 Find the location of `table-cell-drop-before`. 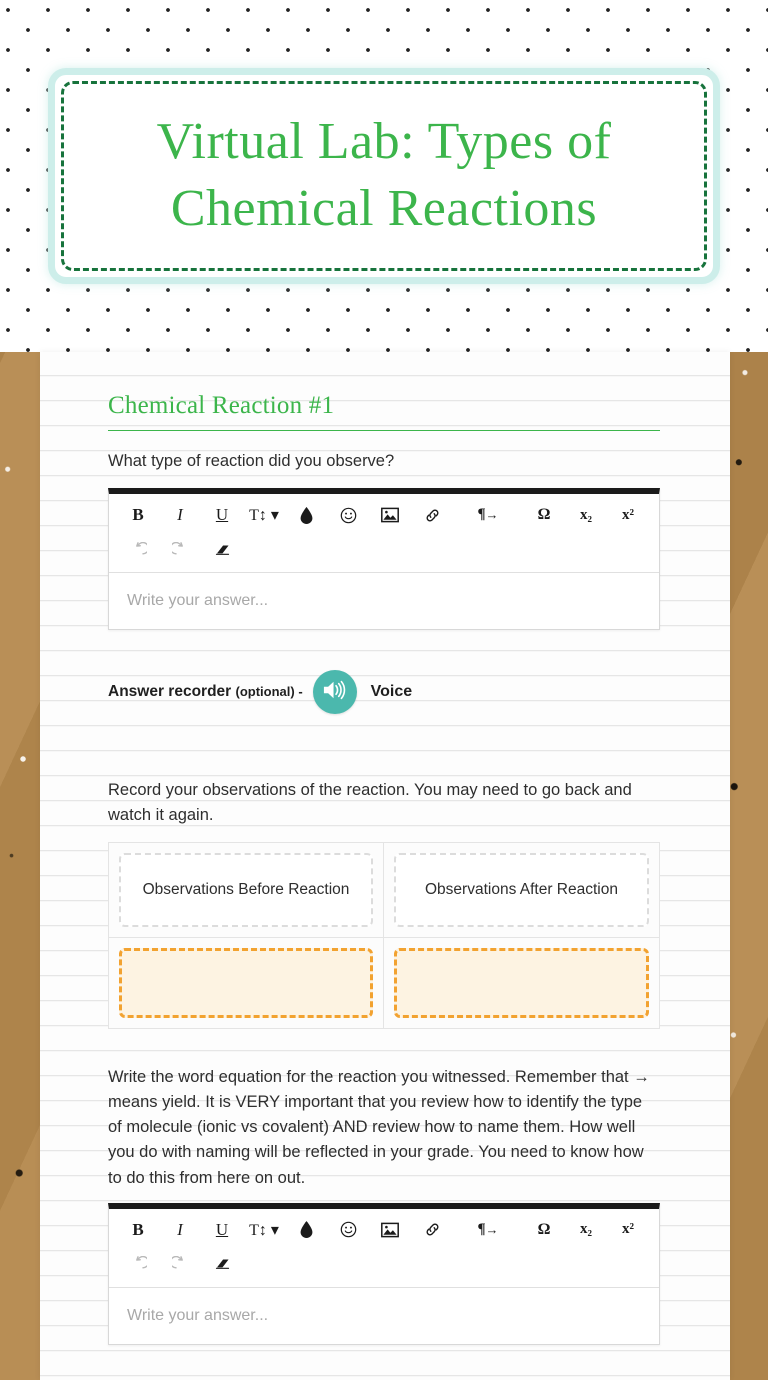

table-cell-drop-before is located at coordinates (246, 983).